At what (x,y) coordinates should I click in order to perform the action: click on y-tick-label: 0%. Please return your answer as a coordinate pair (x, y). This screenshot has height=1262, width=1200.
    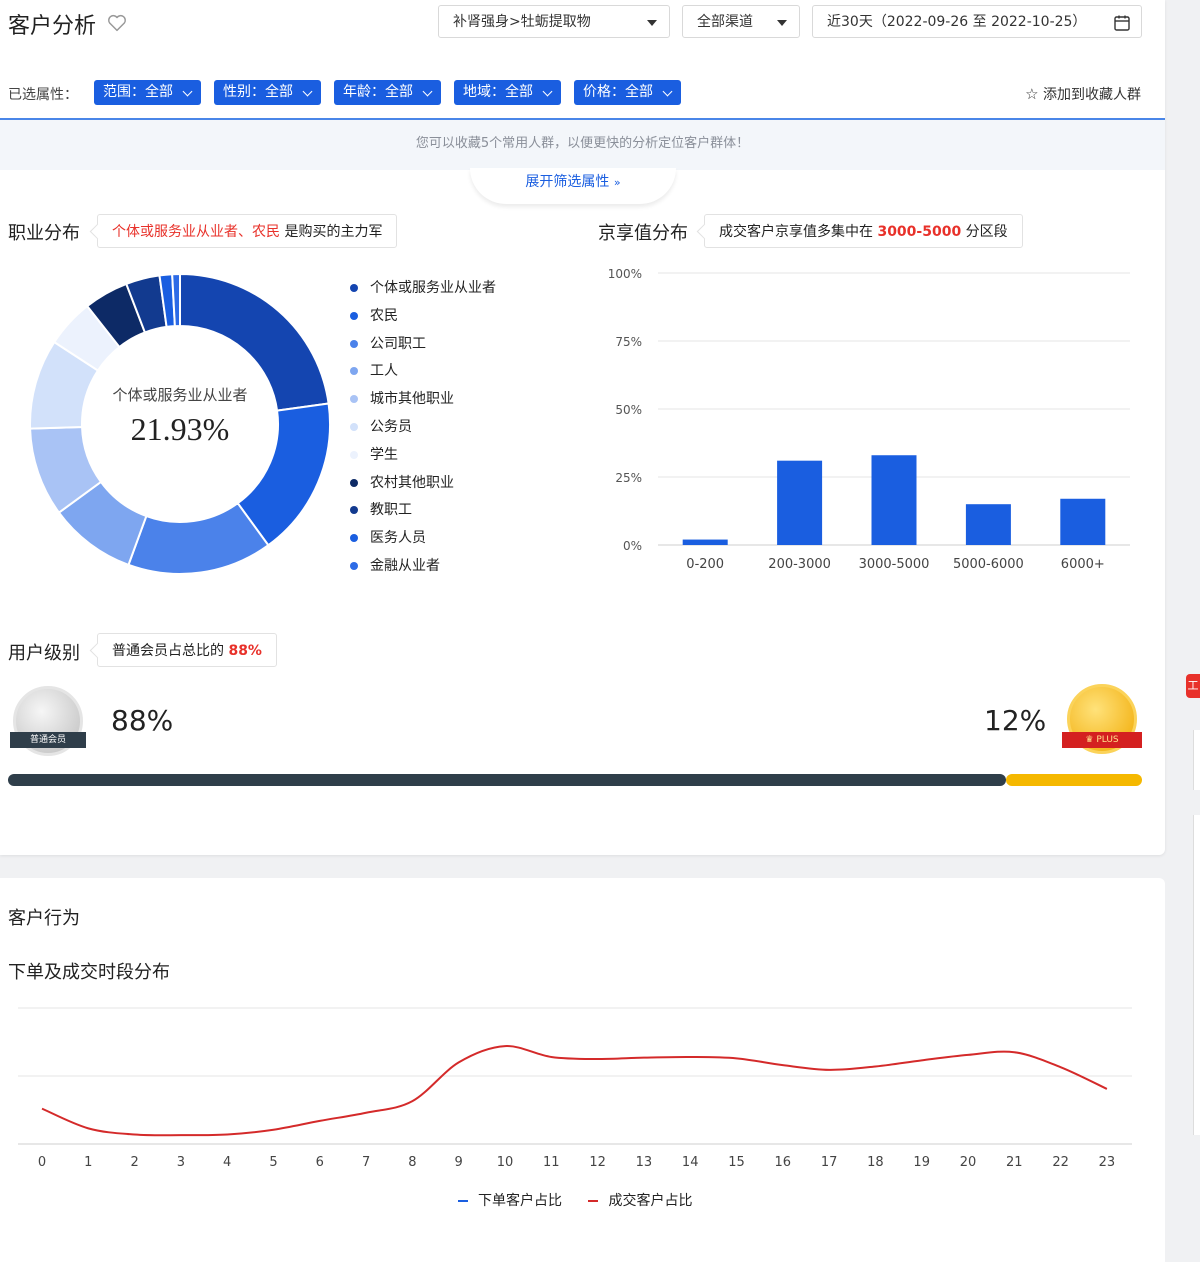
    Looking at the image, I should click on (632, 546).